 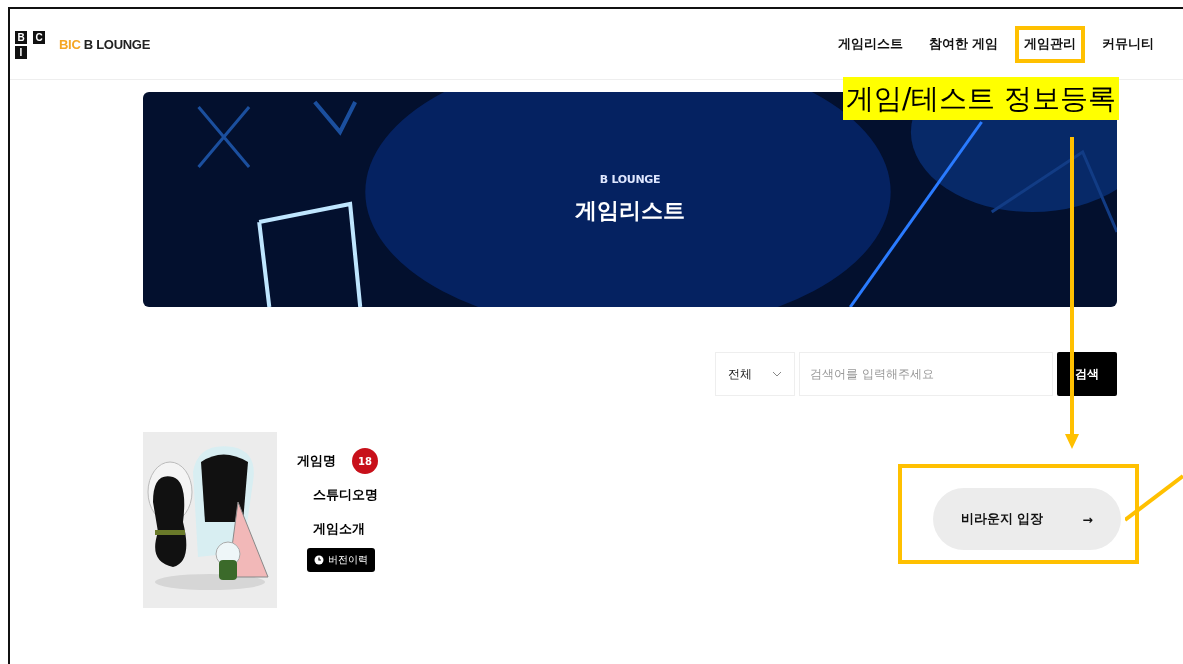 What do you see at coordinates (1050, 44) in the screenshot?
I see `nav-link: 게임관리` at bounding box center [1050, 44].